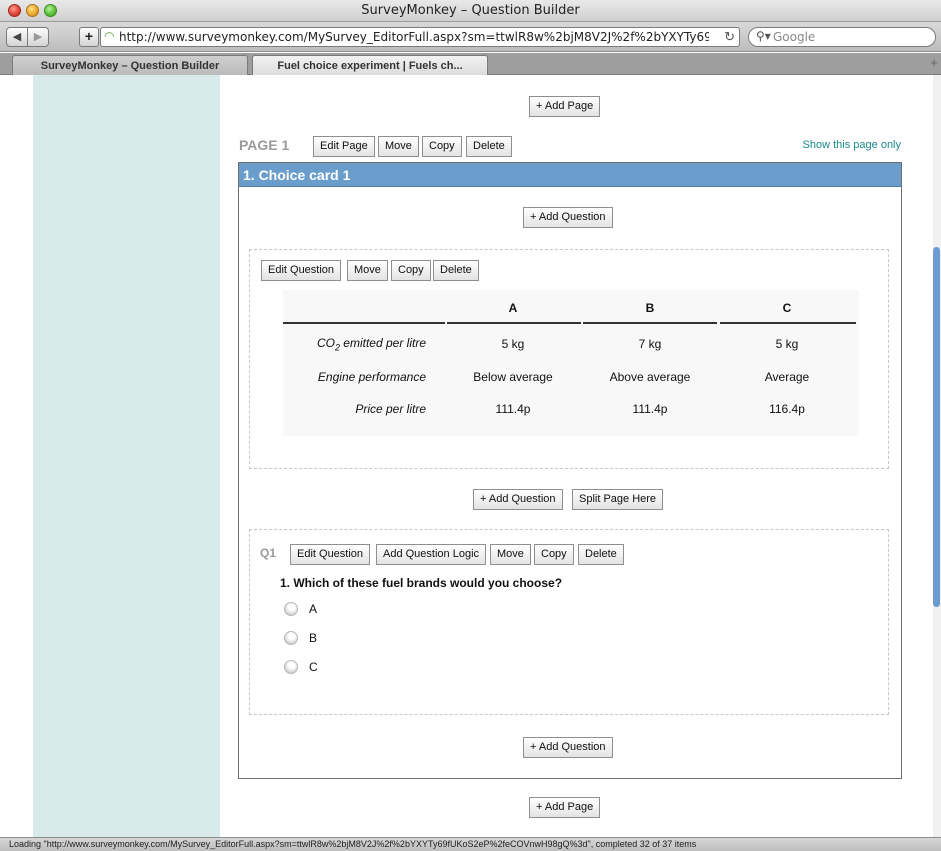 Image resolution: width=941 pixels, height=851 pixels. What do you see at coordinates (330, 554) in the screenshot?
I see `q1-edit-question-button: Edit Question` at bounding box center [330, 554].